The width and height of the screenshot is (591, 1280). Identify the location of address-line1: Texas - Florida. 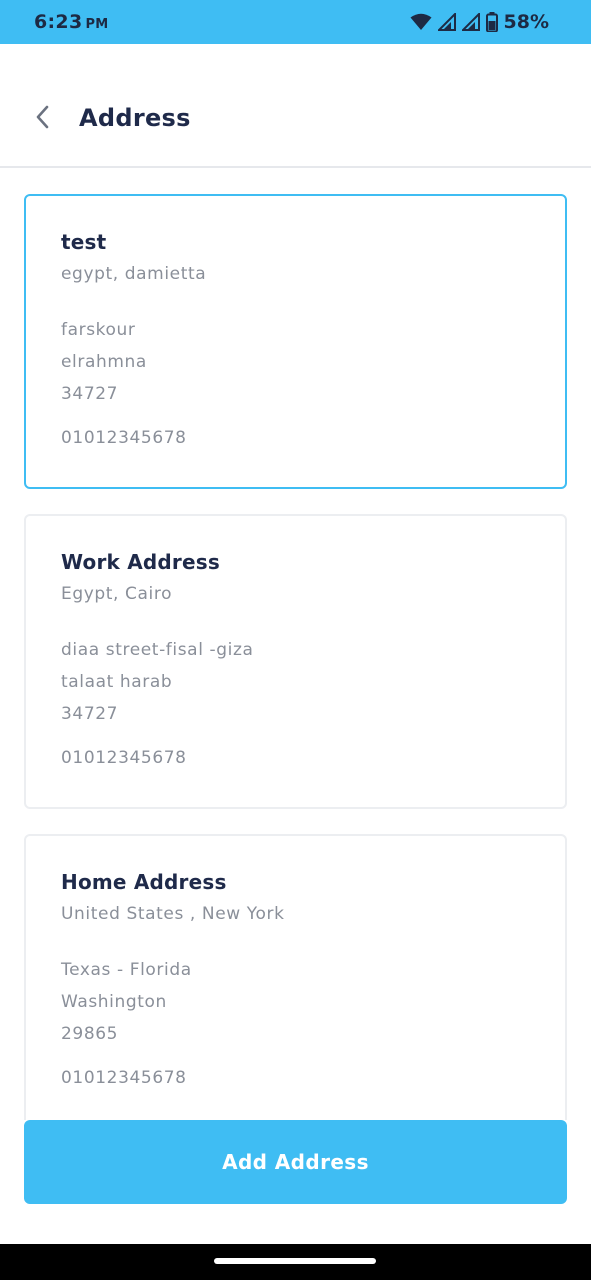
(126, 970).